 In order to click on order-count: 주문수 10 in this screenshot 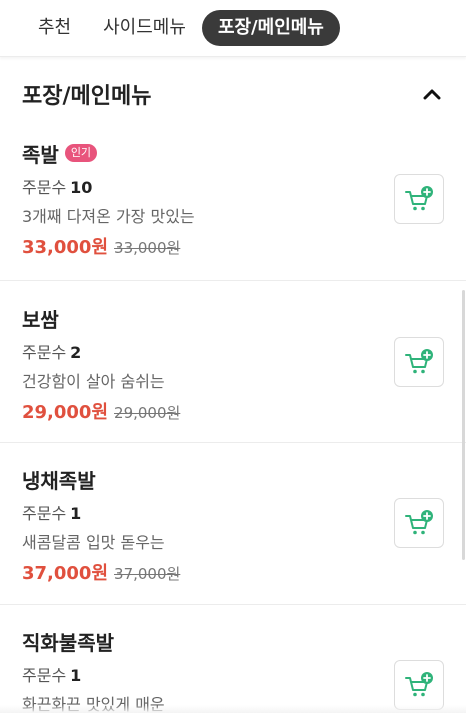, I will do `click(57, 186)`.